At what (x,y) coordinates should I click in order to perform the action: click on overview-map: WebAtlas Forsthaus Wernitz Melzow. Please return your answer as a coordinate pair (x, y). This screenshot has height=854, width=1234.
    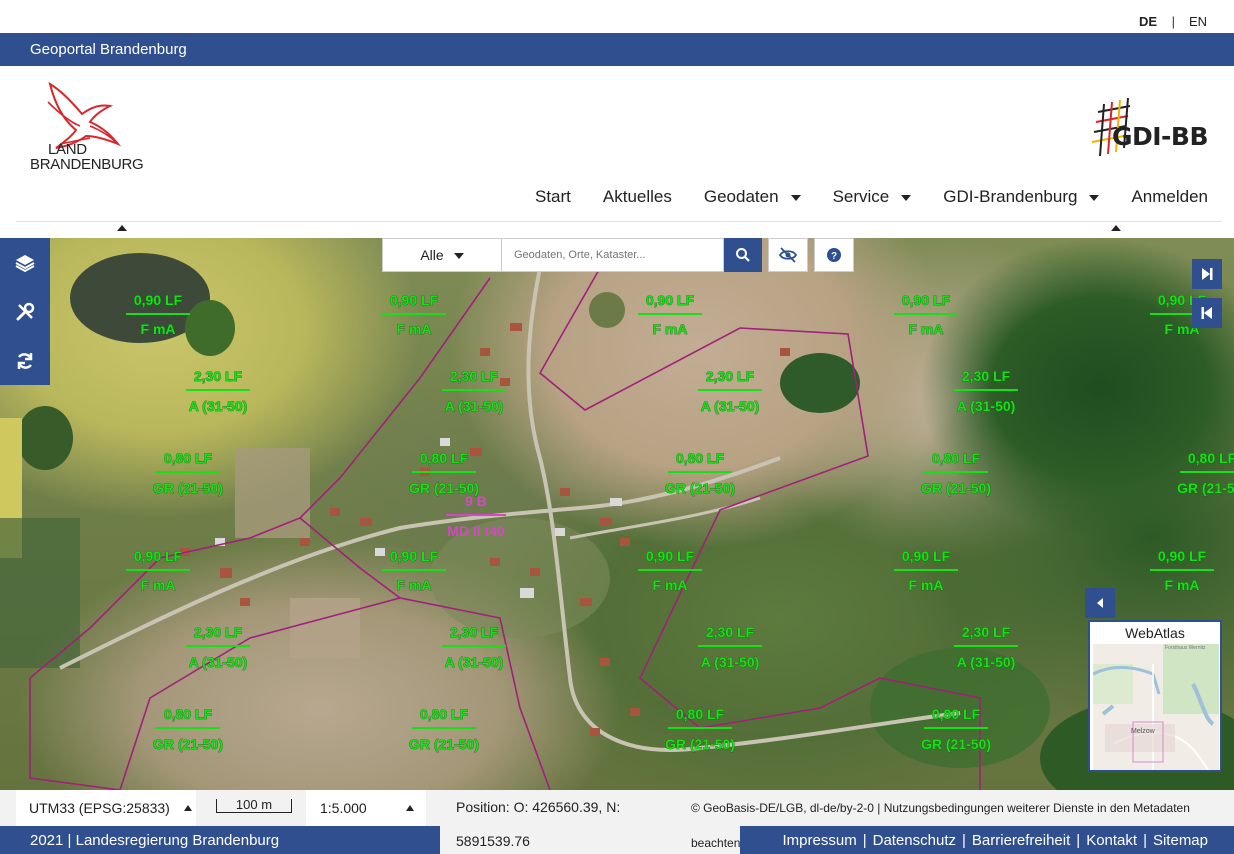
    Looking at the image, I should click on (1155, 696).